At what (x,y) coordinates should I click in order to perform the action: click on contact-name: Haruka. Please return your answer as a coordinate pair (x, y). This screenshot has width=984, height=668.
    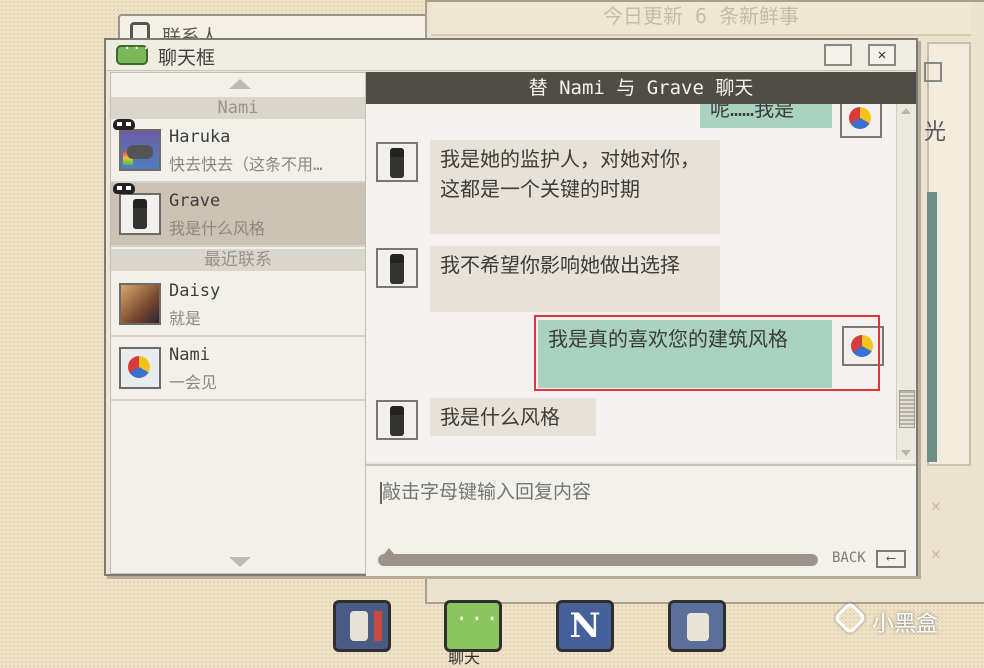
    Looking at the image, I should click on (200, 137).